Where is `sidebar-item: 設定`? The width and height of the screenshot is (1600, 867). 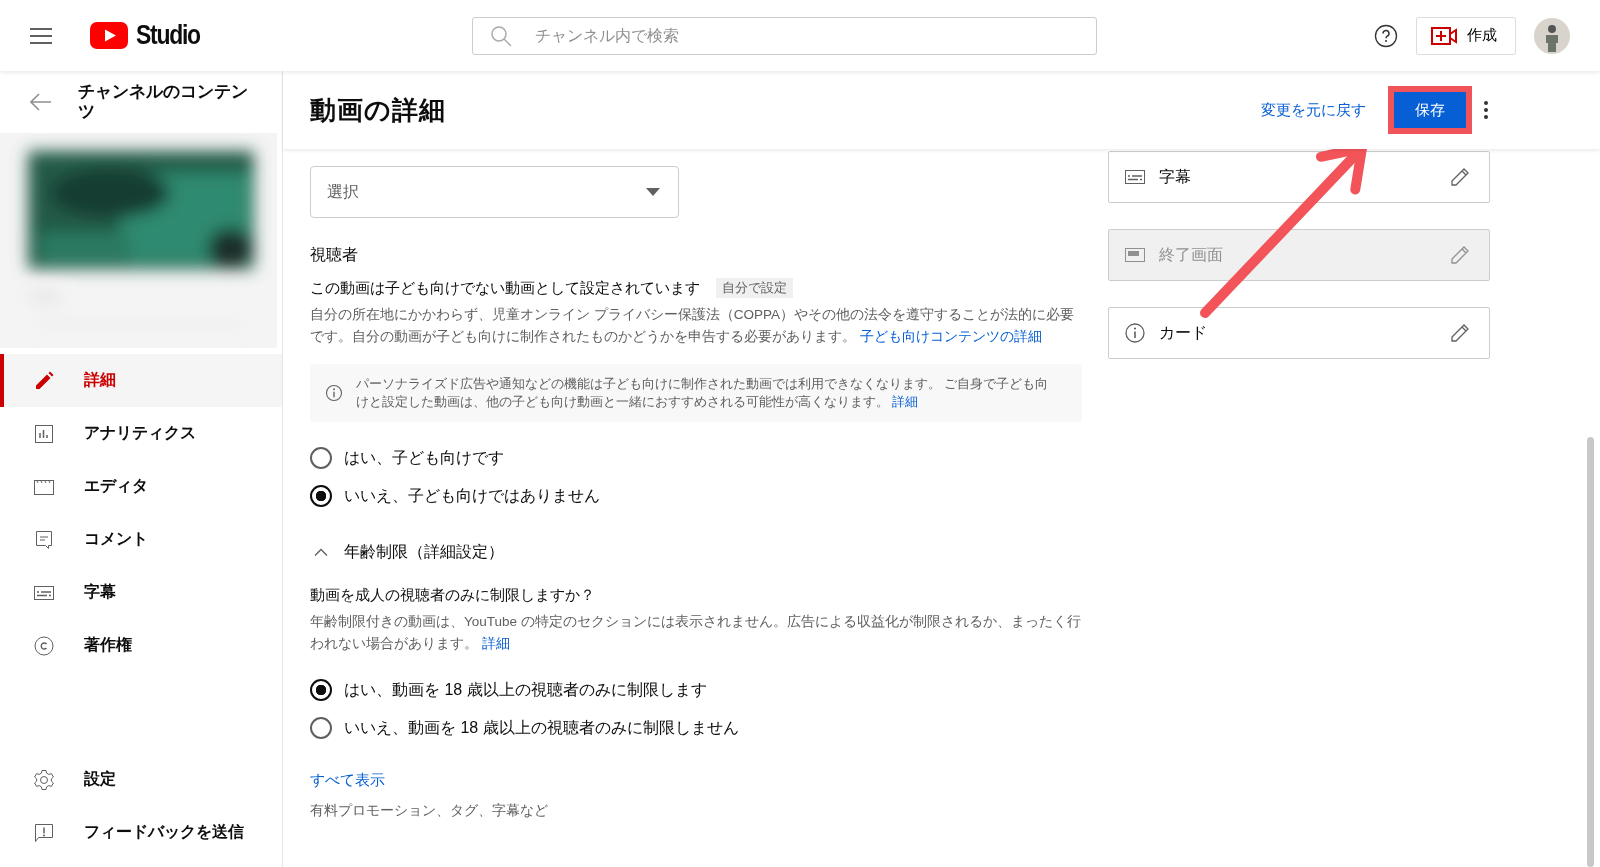
sidebar-item: 設定 is located at coordinates (141, 779).